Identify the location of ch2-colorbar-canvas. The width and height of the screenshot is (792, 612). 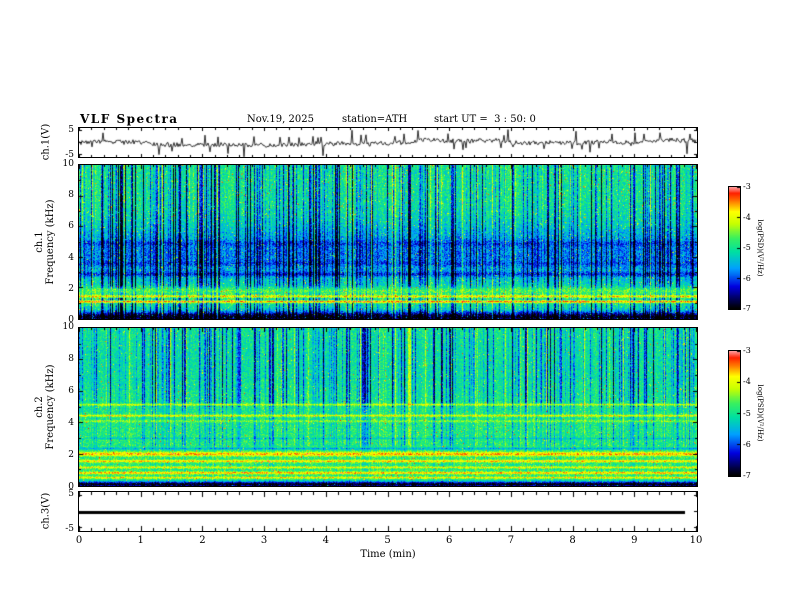
(734, 413).